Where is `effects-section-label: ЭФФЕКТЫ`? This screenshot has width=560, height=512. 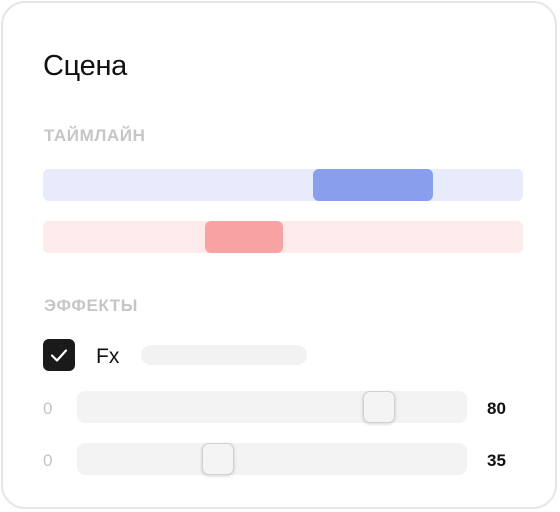
effects-section-label: ЭФФЕКТЫ is located at coordinates (91, 305).